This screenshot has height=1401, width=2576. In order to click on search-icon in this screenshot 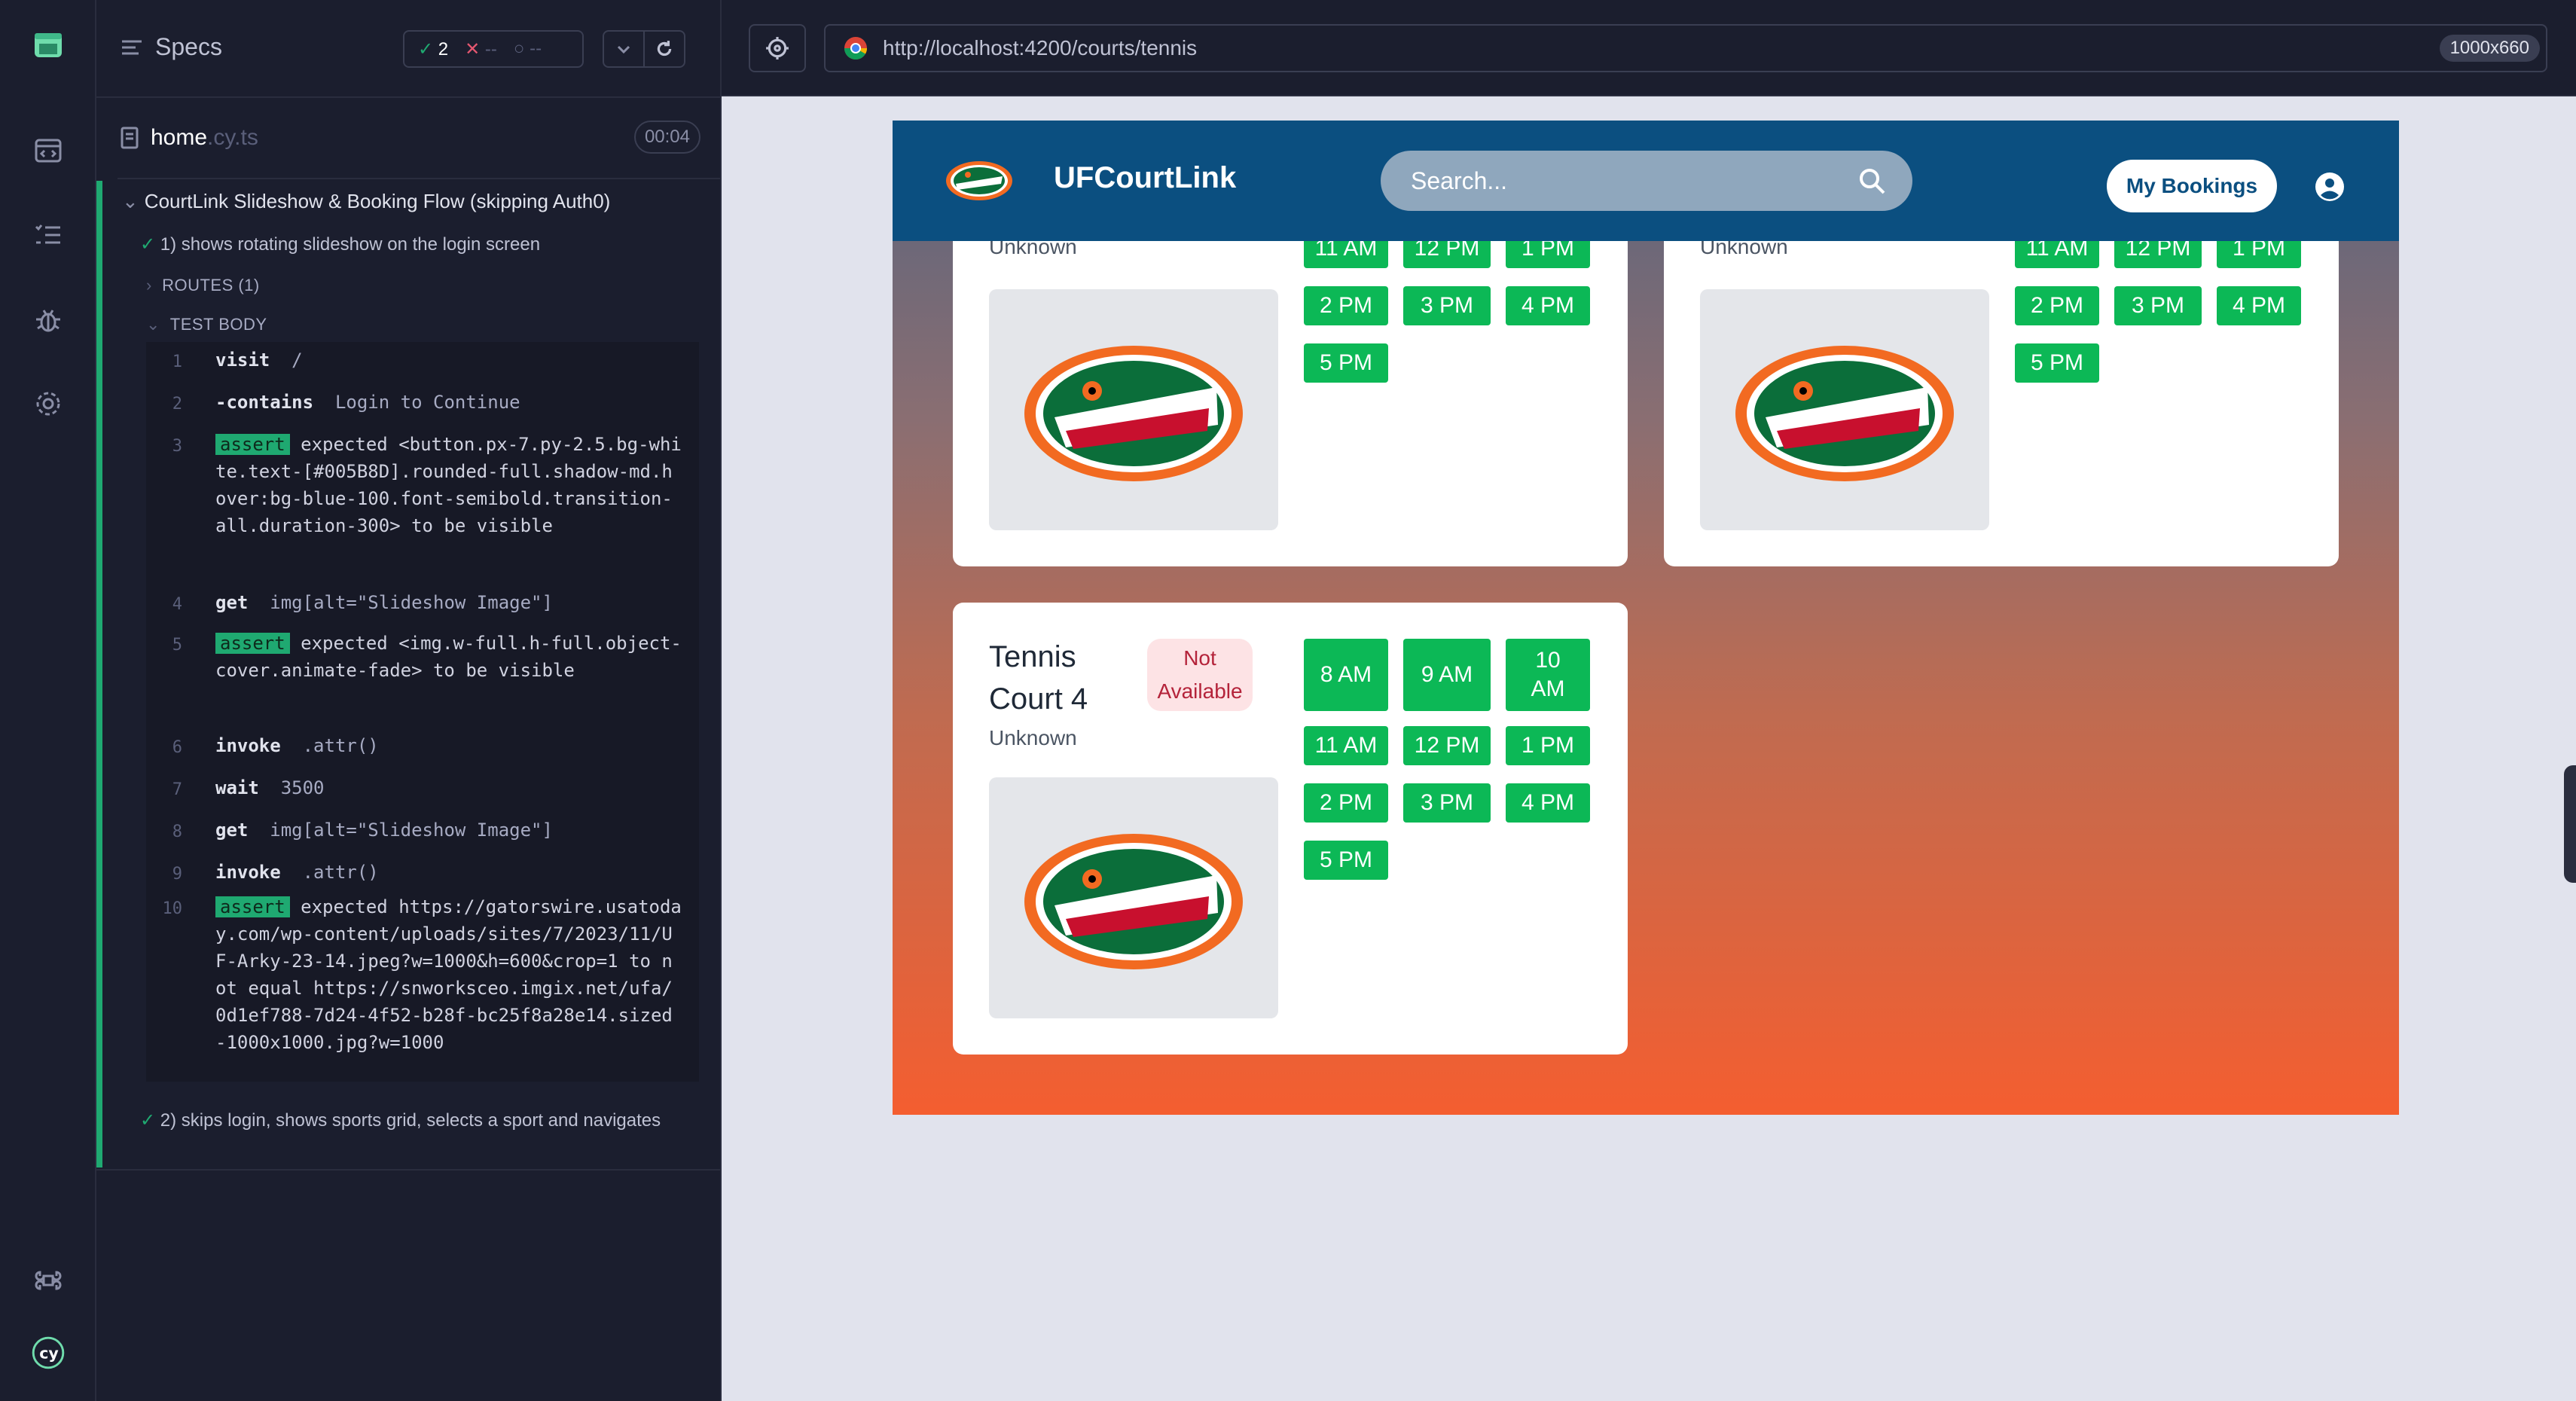, I will do `click(1872, 181)`.